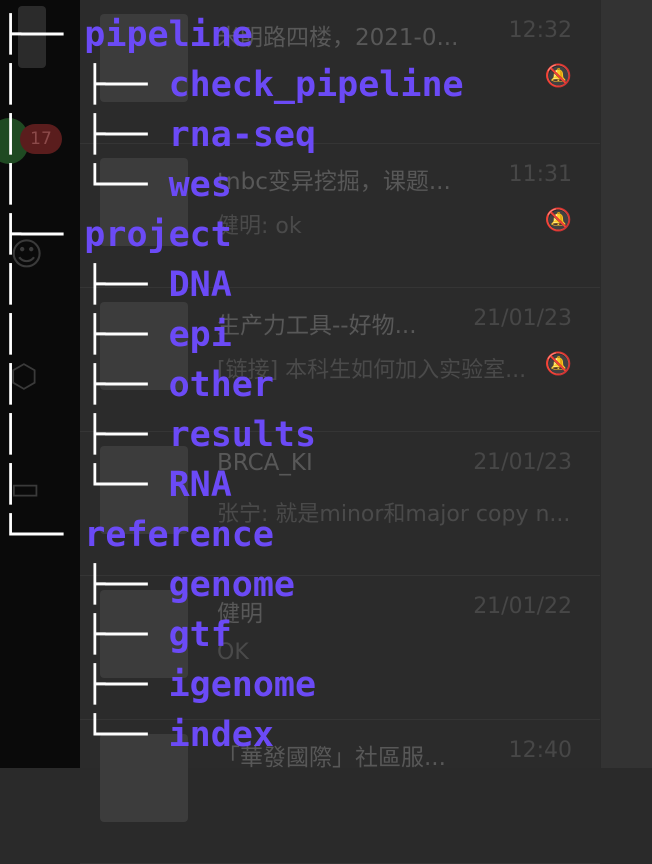 This screenshot has height=864, width=652. I want to click on chat-time: 12:40, so click(540, 750).